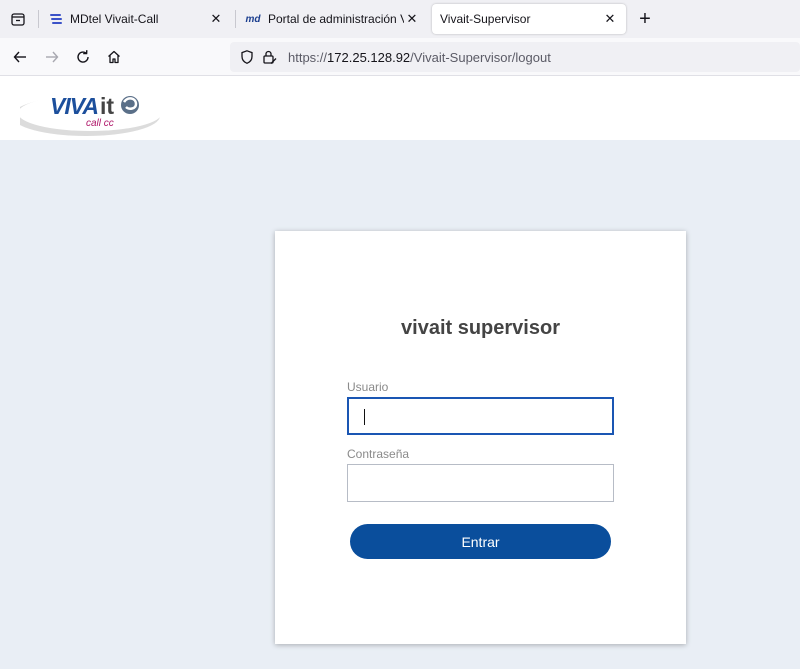 The image size is (800, 669). I want to click on tab-title: Portal de administración VIVAit, so click(336, 19).